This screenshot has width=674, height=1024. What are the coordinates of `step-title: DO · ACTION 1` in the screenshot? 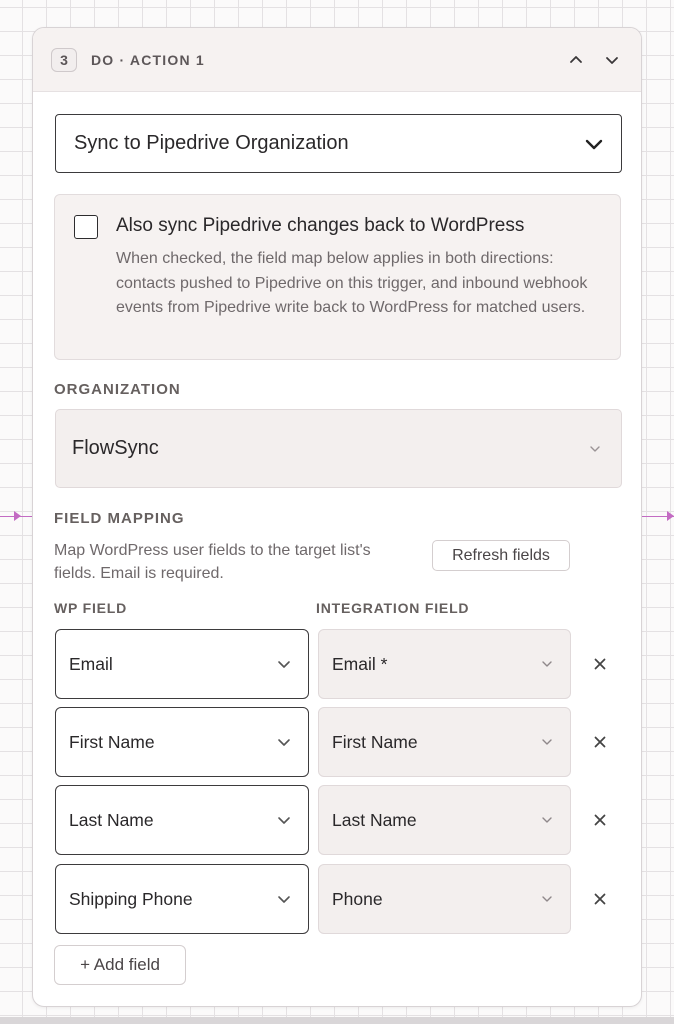 It's located at (148, 59).